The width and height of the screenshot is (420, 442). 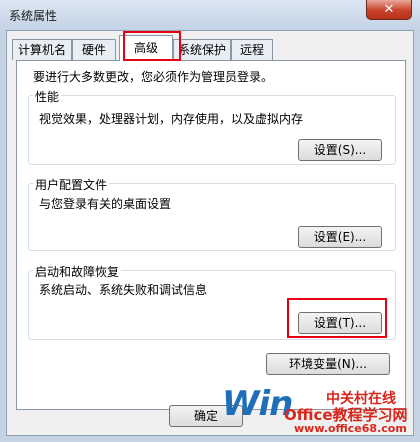 I want to click on close-icon: ✕, so click(x=389, y=9).